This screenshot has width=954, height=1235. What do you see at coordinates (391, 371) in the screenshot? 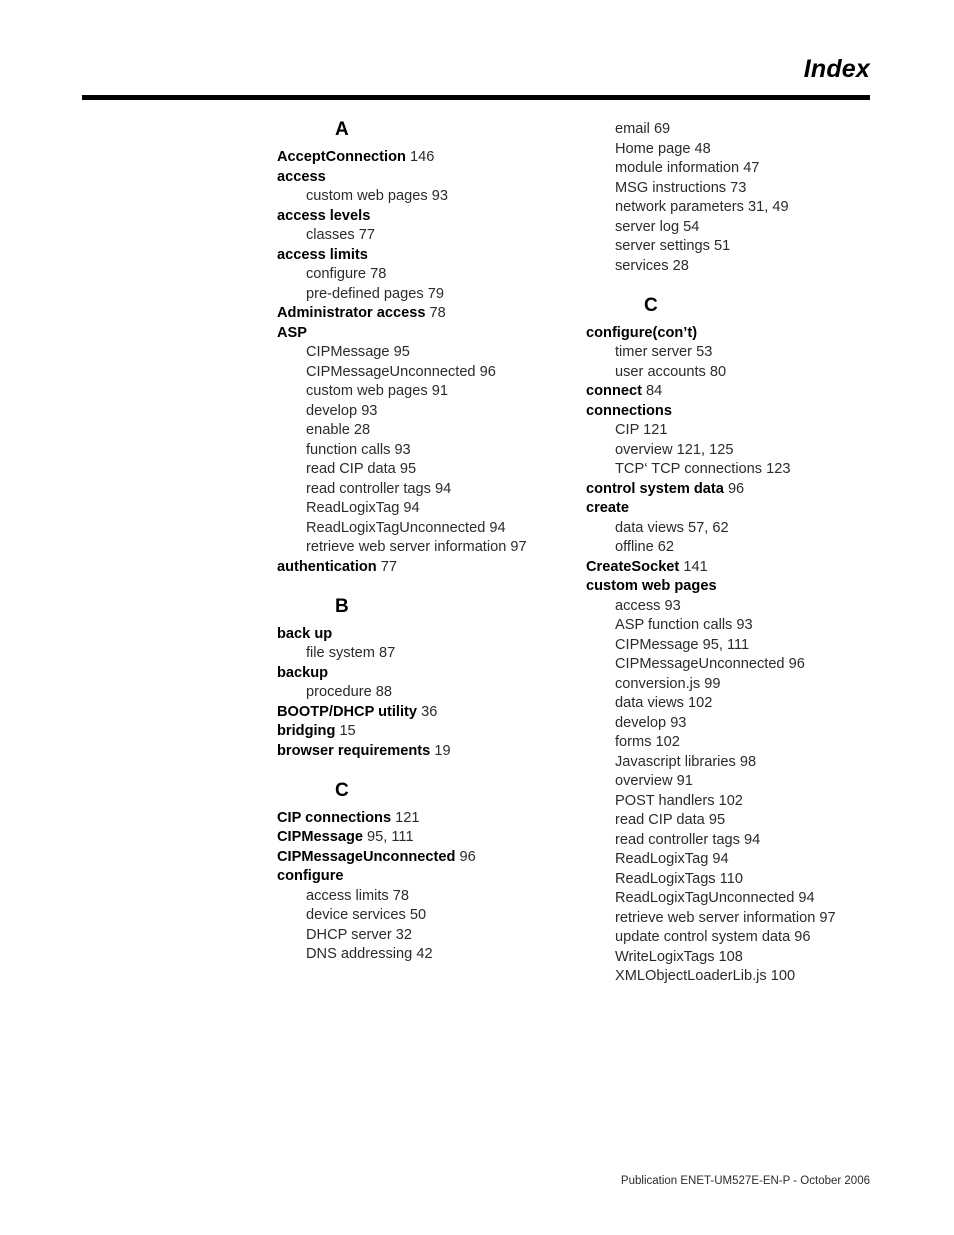
I see `index-subentry-term: CIPMessageUnconnected` at bounding box center [391, 371].